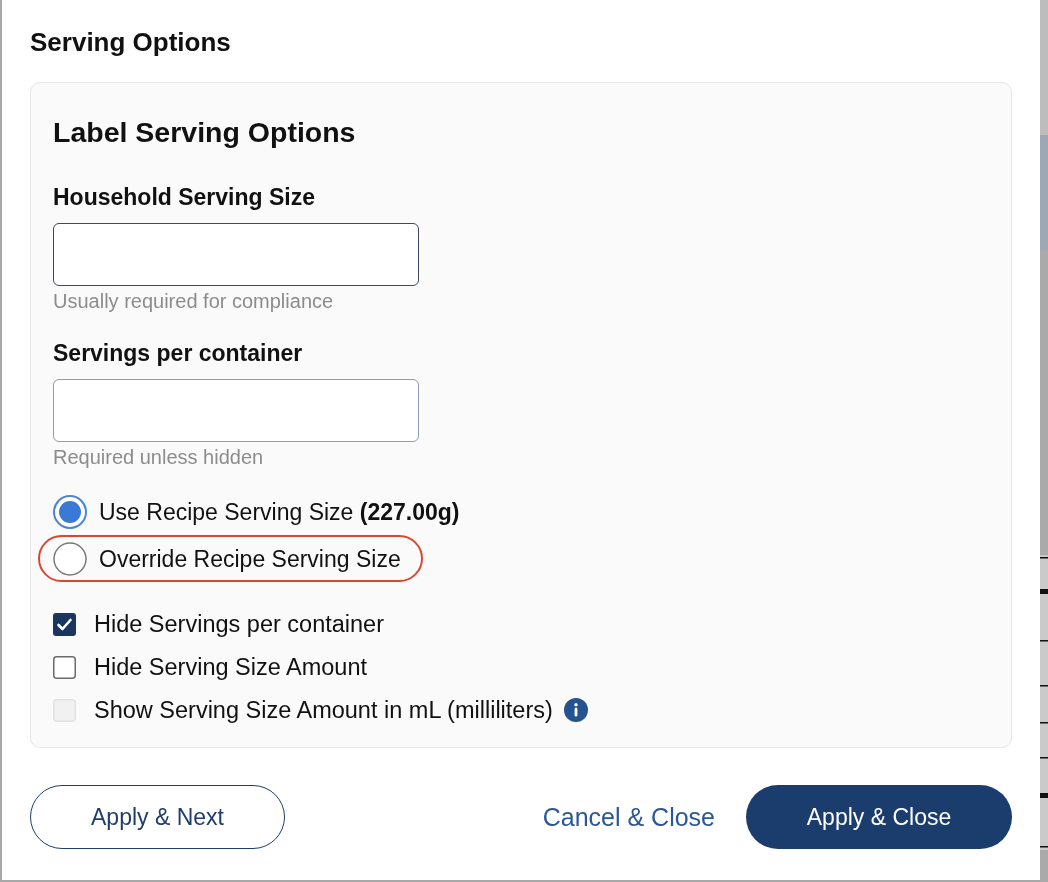  I want to click on section-heading: Label Serving Options, so click(204, 132).